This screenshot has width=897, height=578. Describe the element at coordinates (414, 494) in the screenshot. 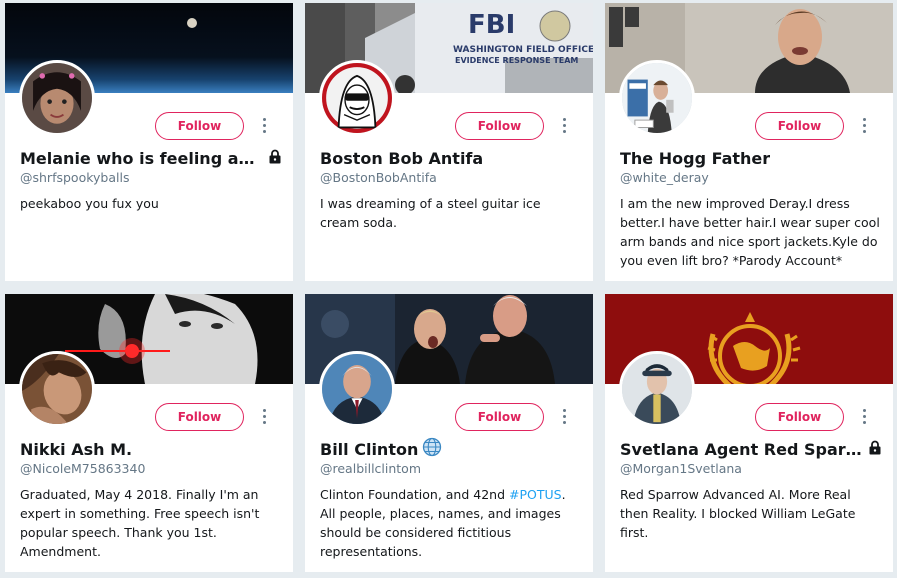

I see `bio-text: Clinton Foundation, and 42nd` at that location.